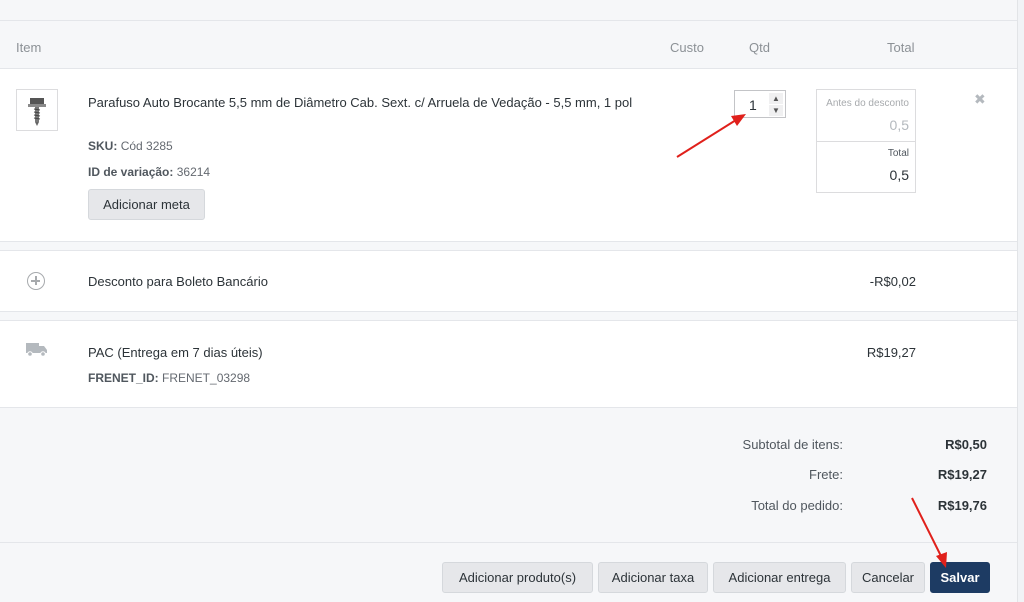 Image resolution: width=1024 pixels, height=602 pixels. Describe the element at coordinates (131, 172) in the screenshot. I see `variation-label: ID de variação:` at that location.